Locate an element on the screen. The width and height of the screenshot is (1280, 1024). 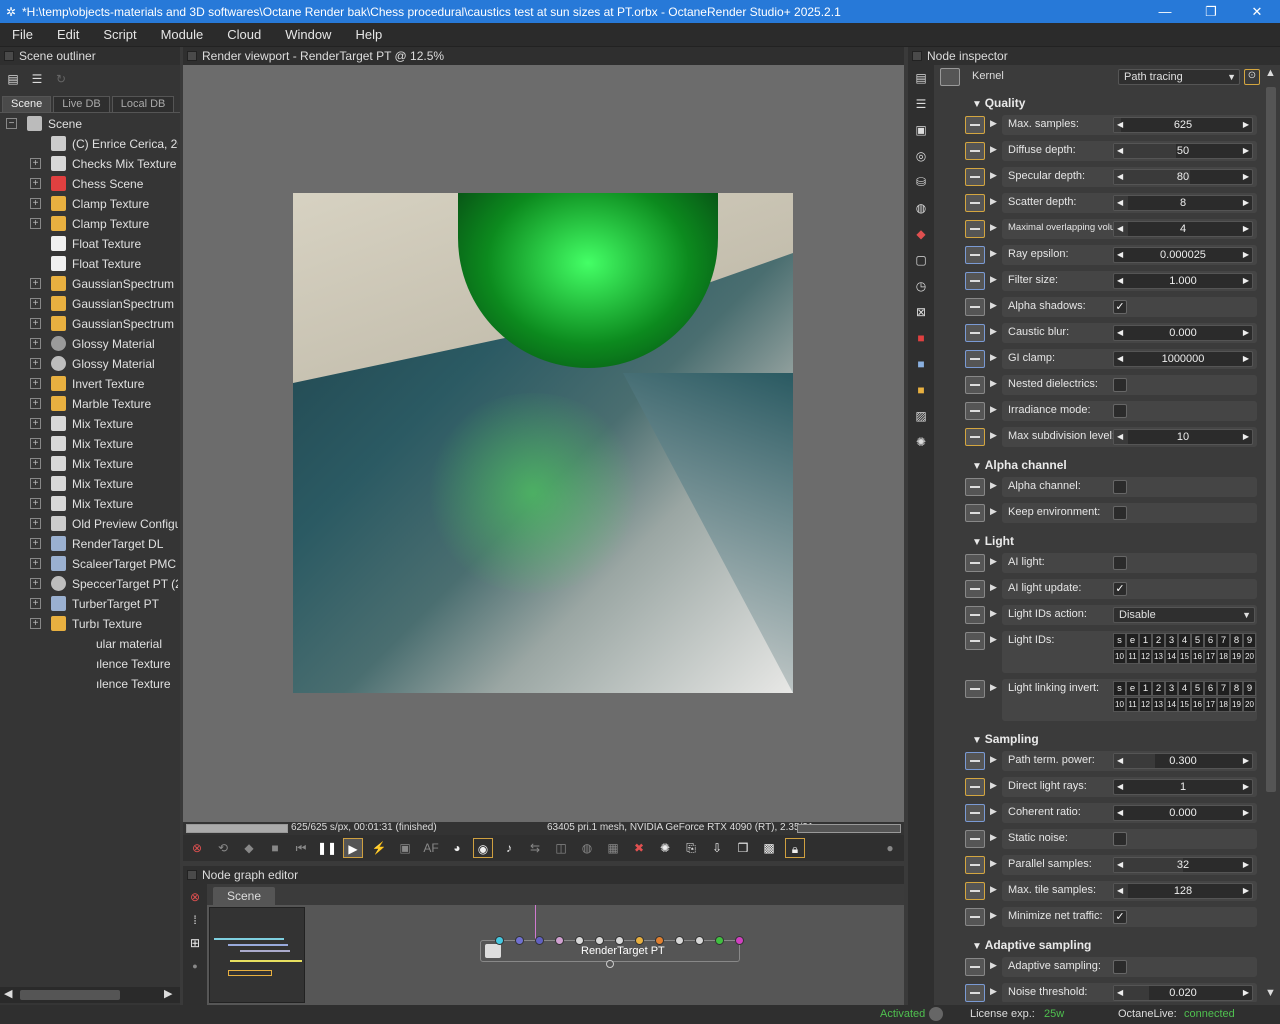
activation-icon is located at coordinates (936, 1014).